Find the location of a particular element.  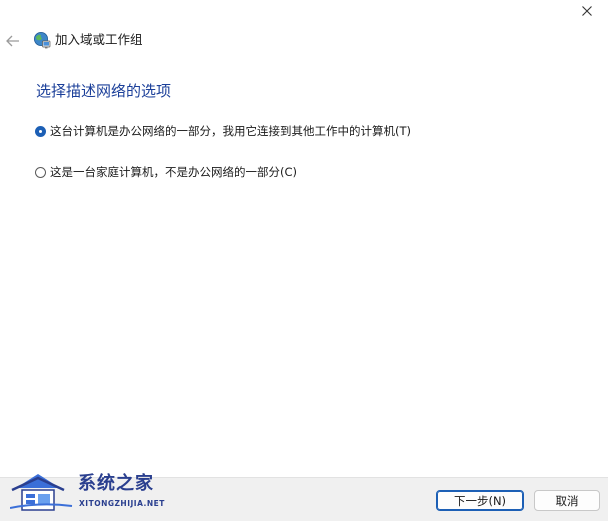

option-office-network: 这台计算机是办公网络的一部分，我用它连接到其他工作中的计算机(T) is located at coordinates (223, 131).